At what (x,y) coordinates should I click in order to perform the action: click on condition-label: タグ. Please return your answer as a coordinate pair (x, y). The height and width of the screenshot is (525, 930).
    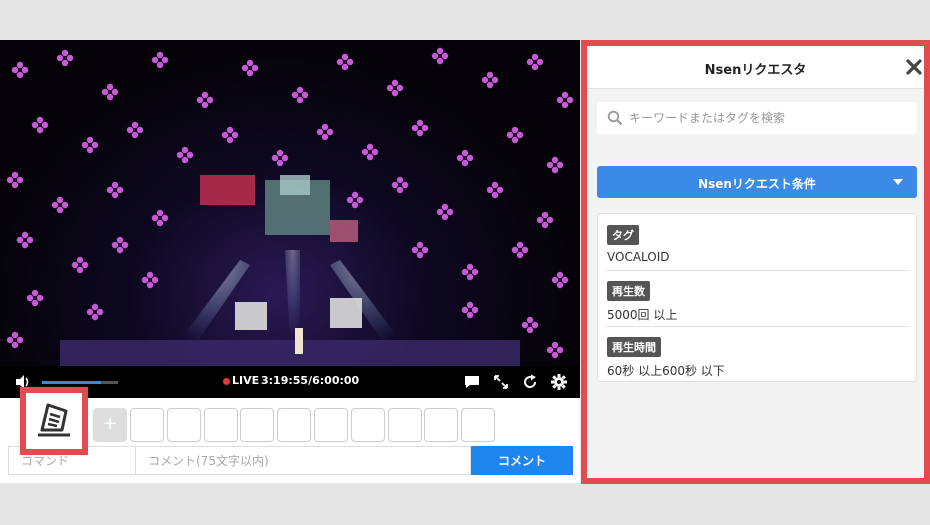
    Looking at the image, I should click on (623, 235).